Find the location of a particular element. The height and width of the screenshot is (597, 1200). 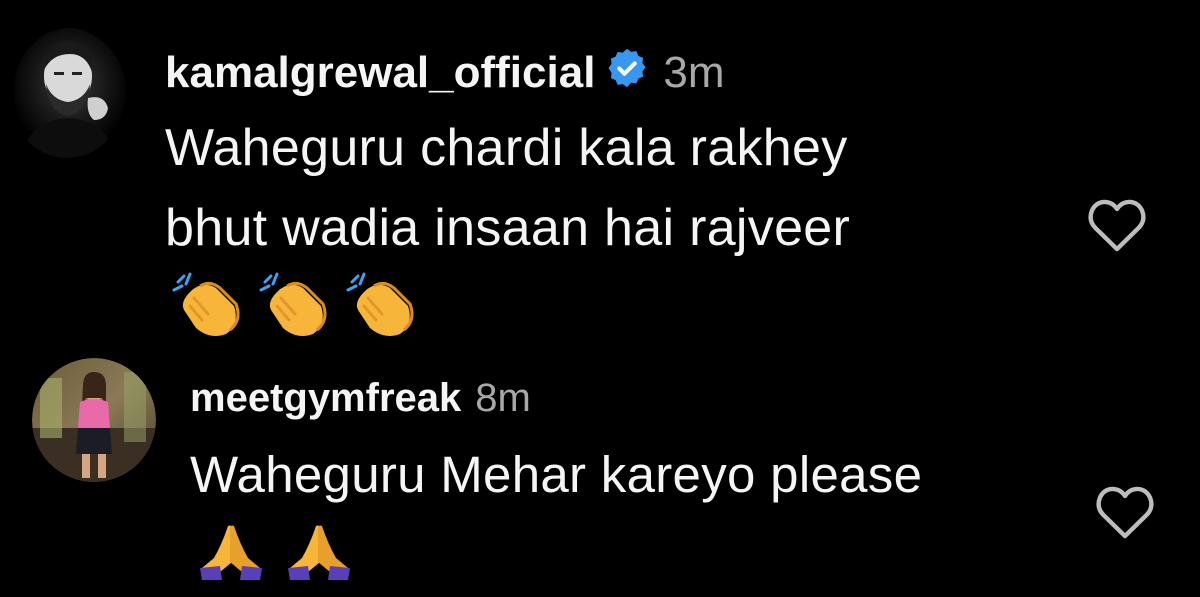

comment-header: kamalgrewal_official 3m is located at coordinates (445, 73).